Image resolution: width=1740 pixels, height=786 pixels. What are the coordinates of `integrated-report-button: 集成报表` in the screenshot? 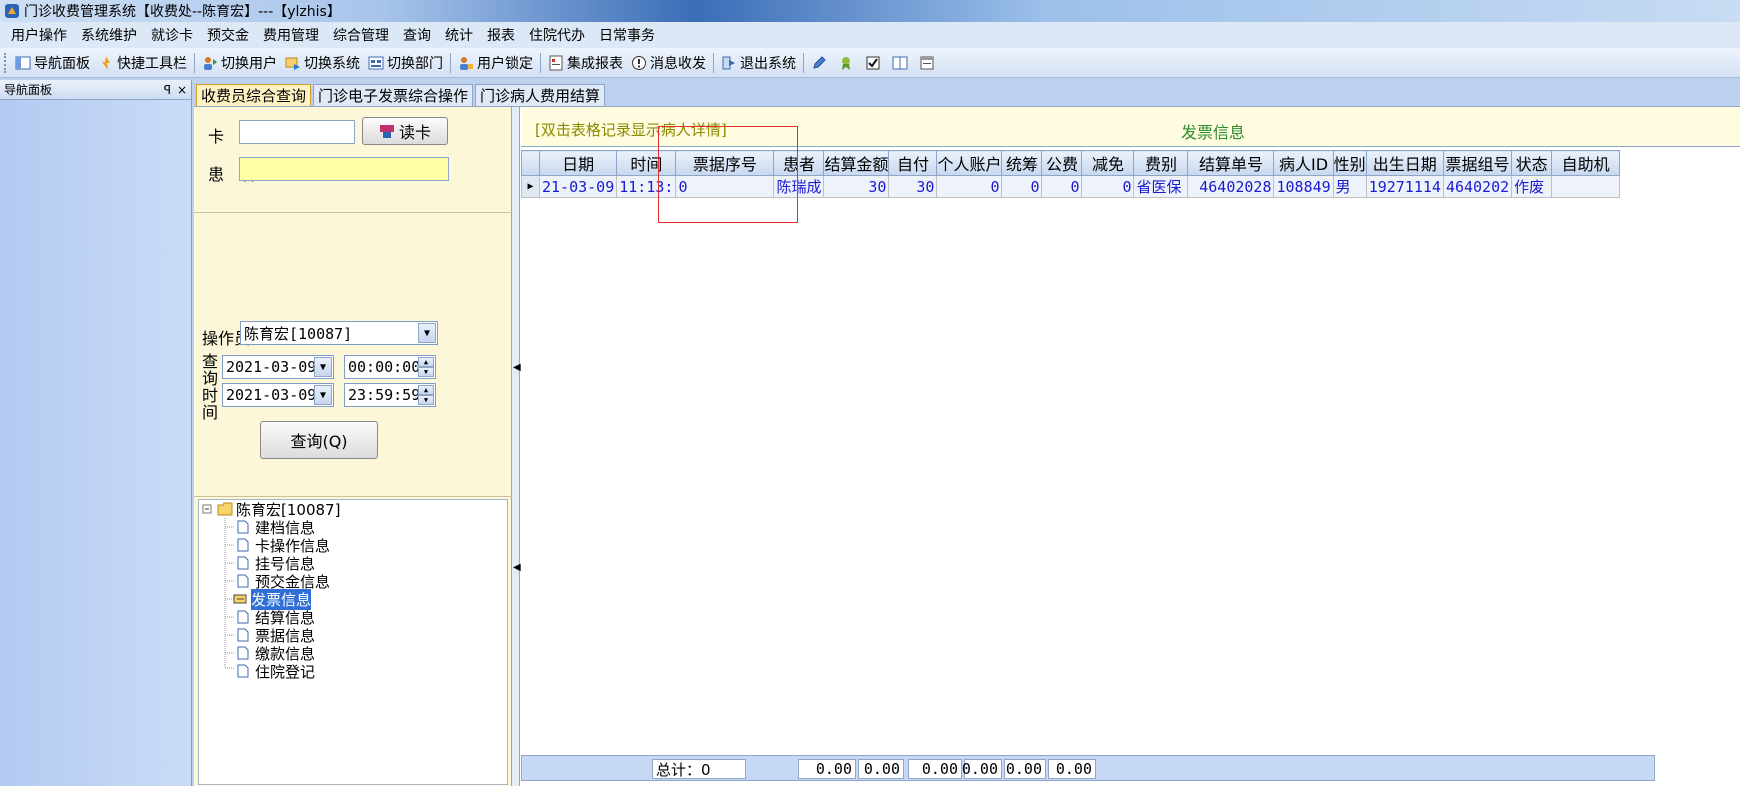 It's located at (585, 63).